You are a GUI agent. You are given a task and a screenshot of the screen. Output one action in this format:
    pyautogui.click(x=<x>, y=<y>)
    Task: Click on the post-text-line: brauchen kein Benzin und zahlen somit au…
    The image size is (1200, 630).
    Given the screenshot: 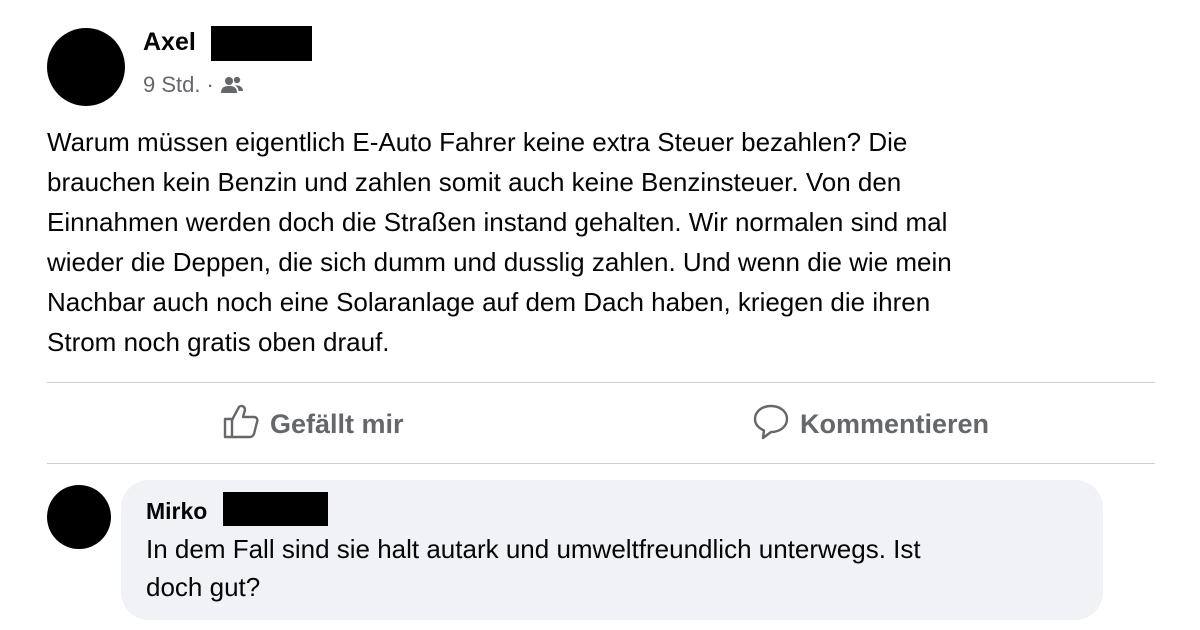 What is the action you would take?
    pyautogui.click(x=474, y=182)
    